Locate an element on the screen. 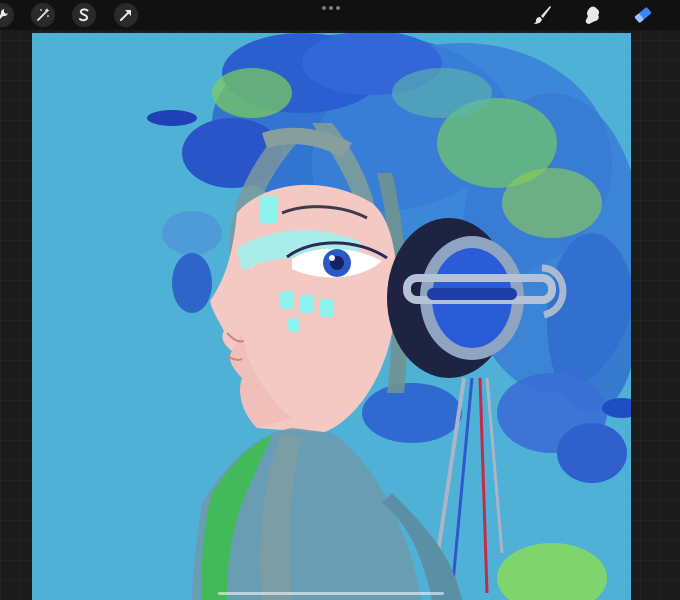 Image resolution: width=680 pixels, height=600 pixels. eraser-icon is located at coordinates (643, 15).